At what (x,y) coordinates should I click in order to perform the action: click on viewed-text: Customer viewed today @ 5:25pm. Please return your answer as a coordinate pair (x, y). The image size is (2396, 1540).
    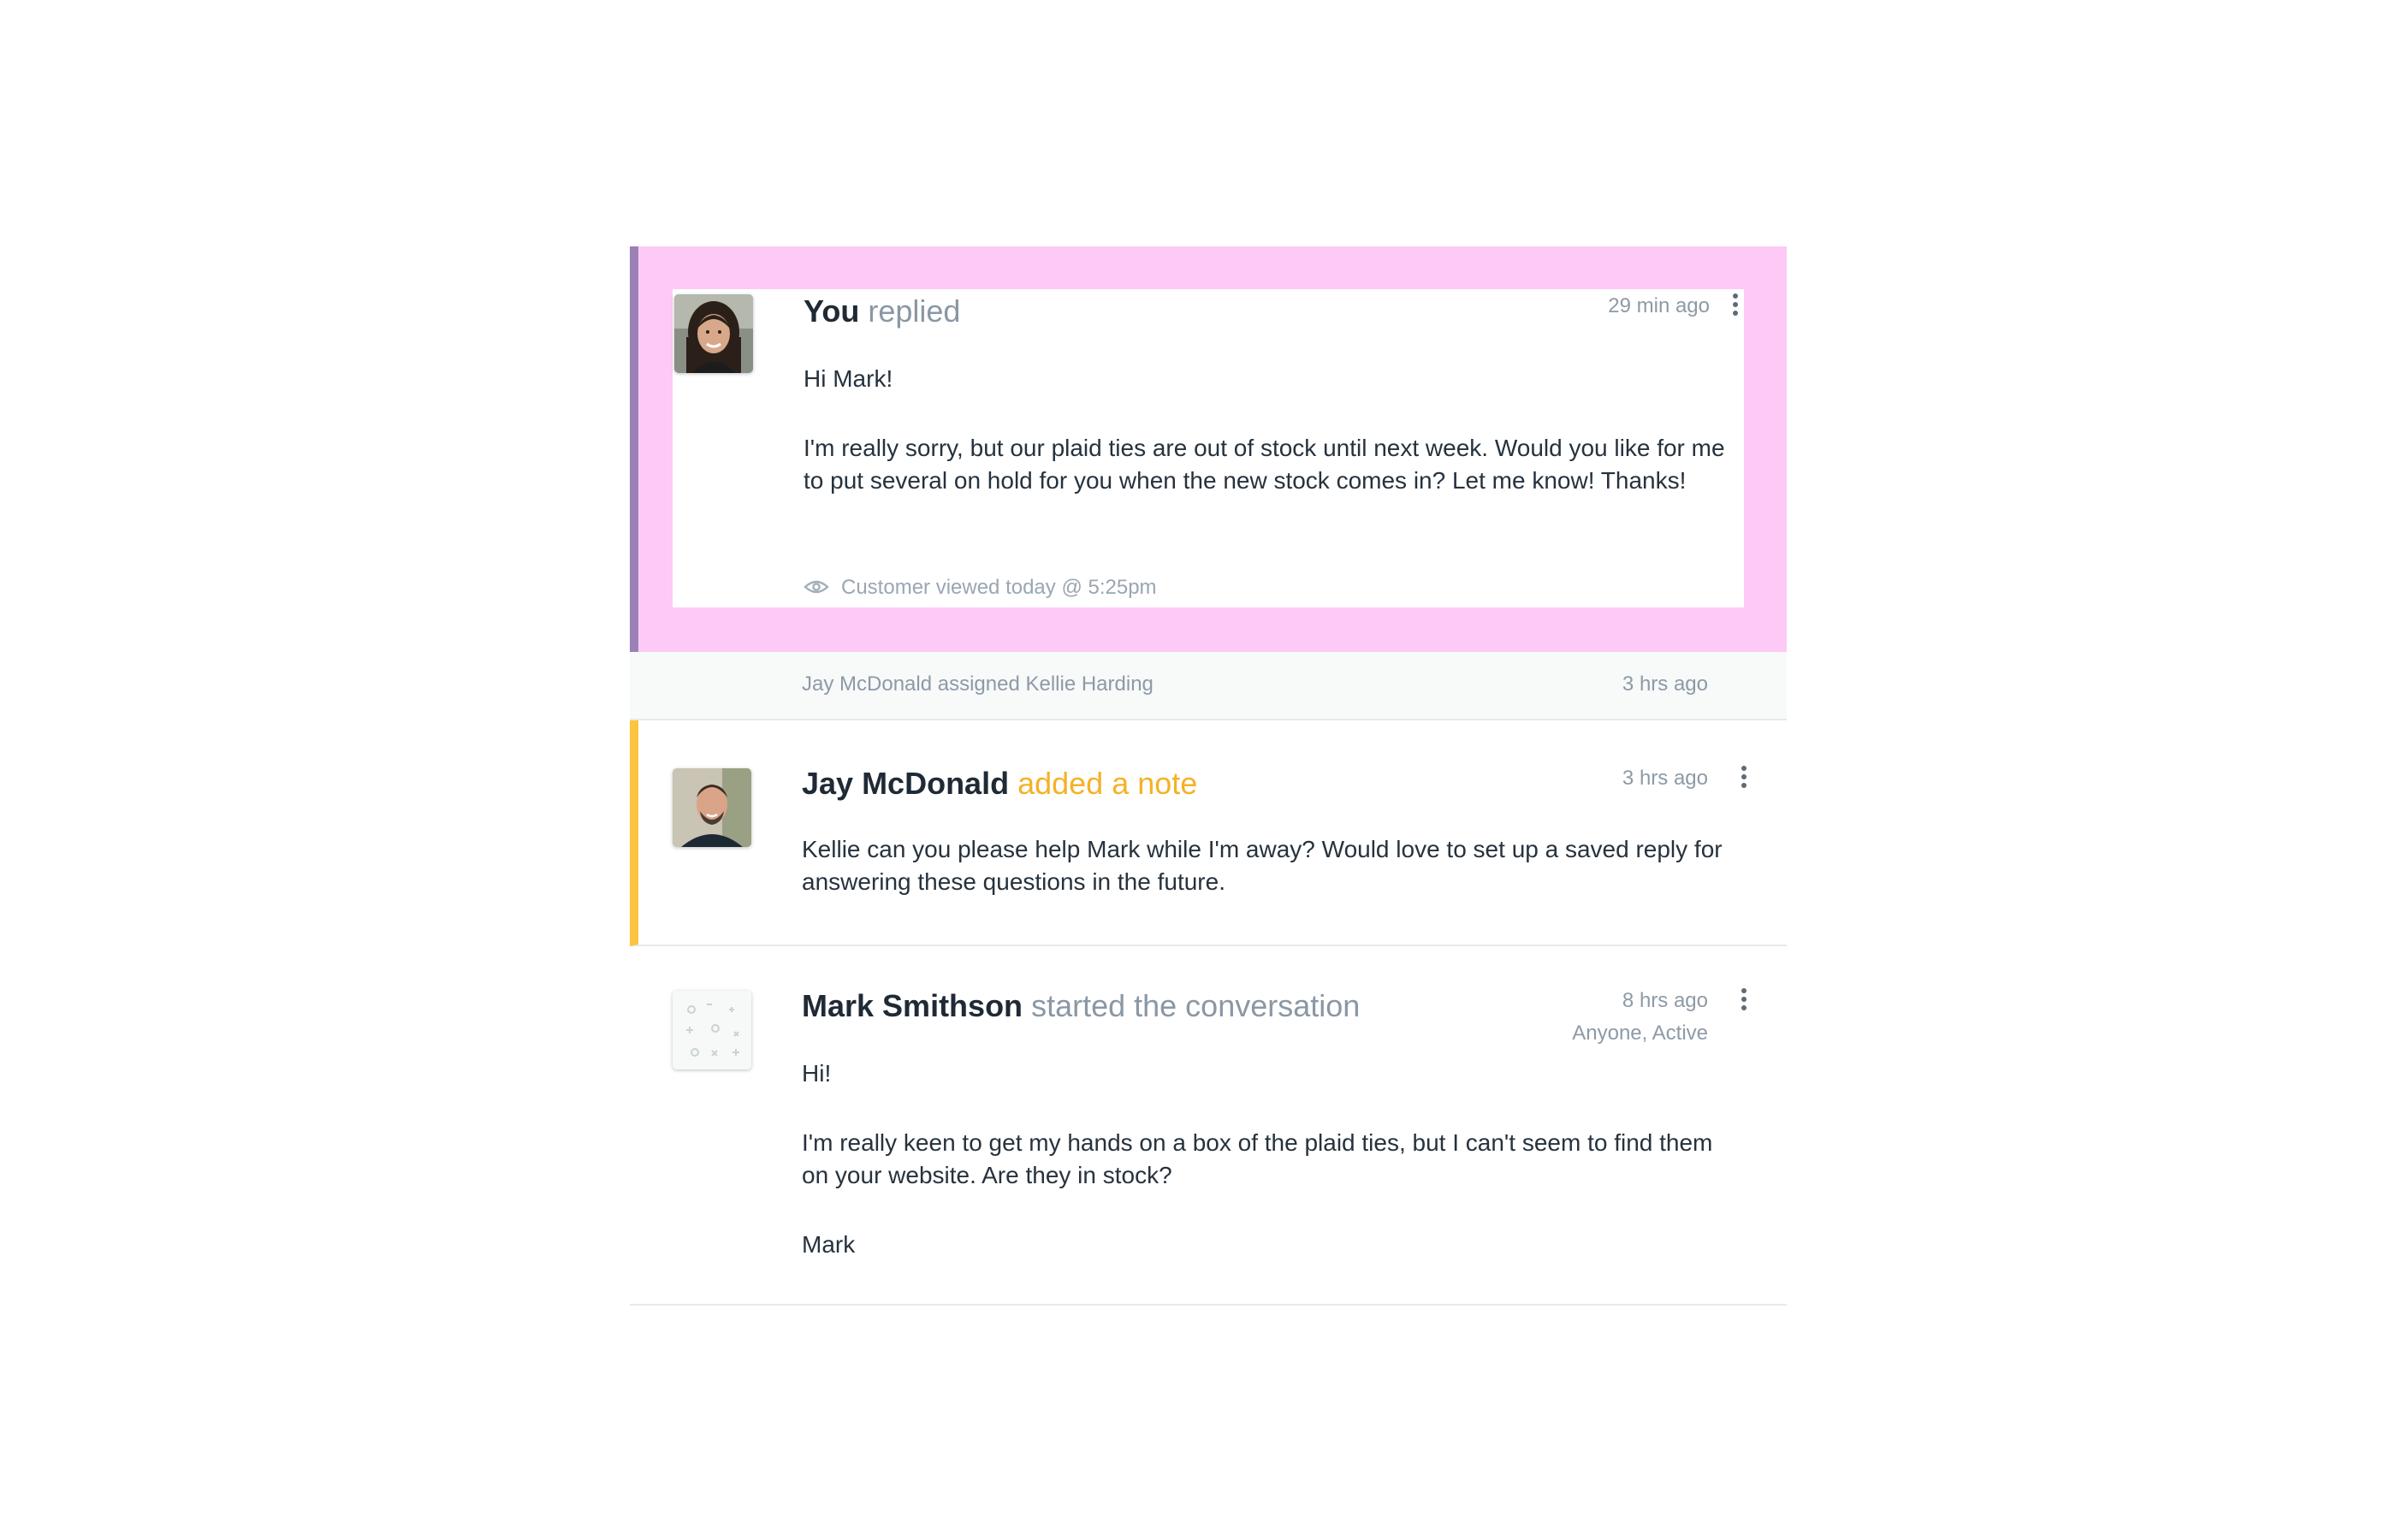
    Looking at the image, I should click on (999, 587).